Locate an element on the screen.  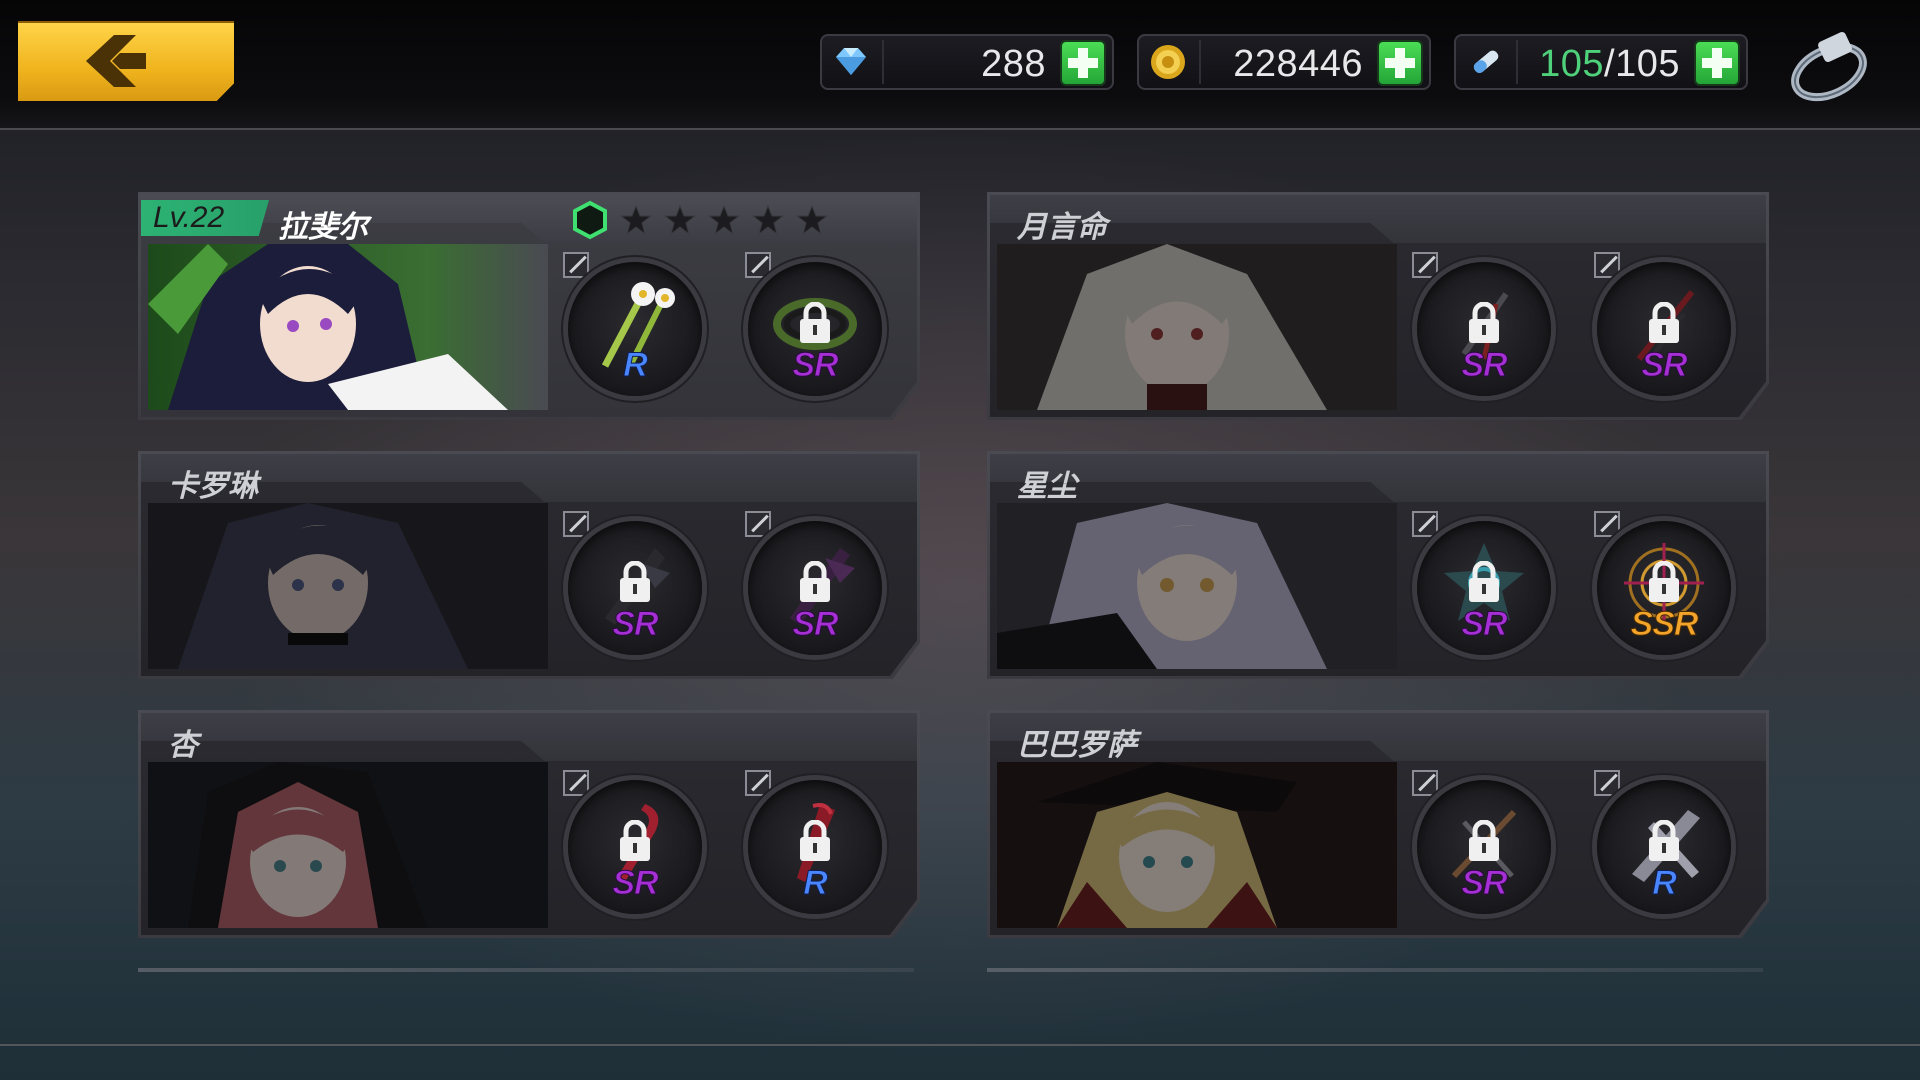
weapon-slot-1: R is located at coordinates (635, 329).